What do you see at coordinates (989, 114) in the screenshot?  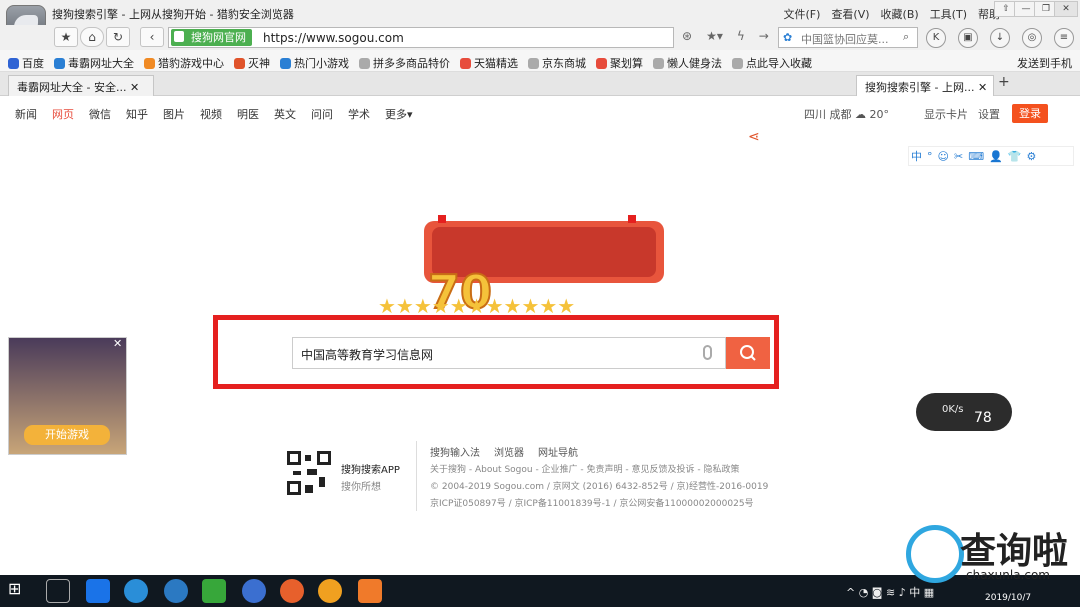 I see `settings-link: 设置` at bounding box center [989, 114].